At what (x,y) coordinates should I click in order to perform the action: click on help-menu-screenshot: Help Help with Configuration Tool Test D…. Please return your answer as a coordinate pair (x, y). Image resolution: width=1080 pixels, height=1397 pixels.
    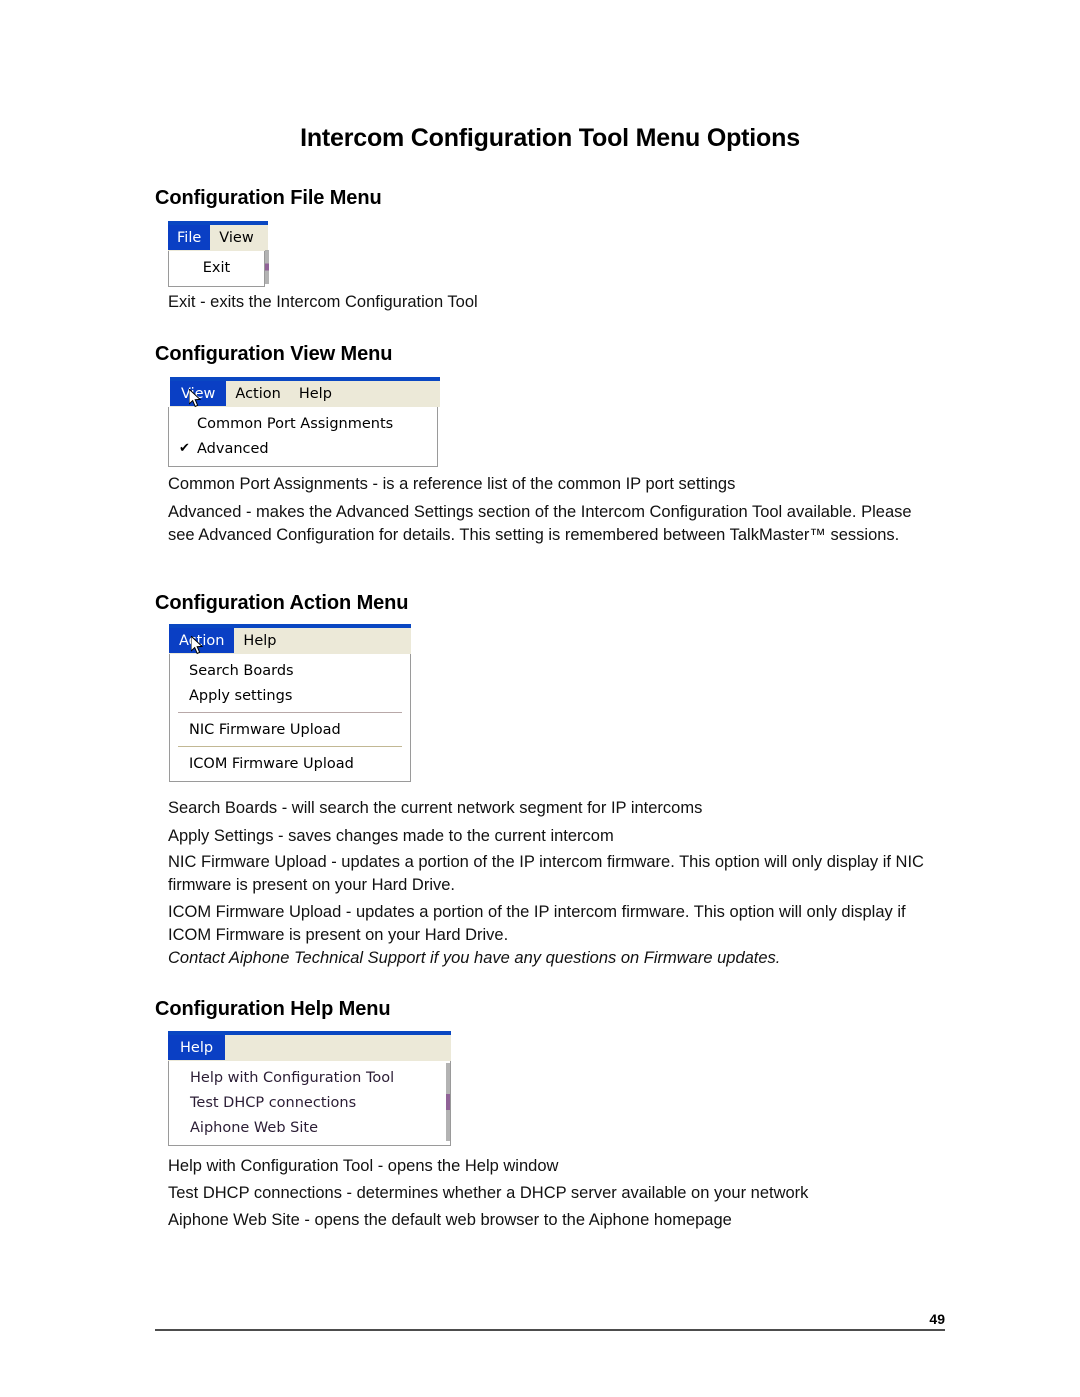
    Looking at the image, I should click on (309, 1088).